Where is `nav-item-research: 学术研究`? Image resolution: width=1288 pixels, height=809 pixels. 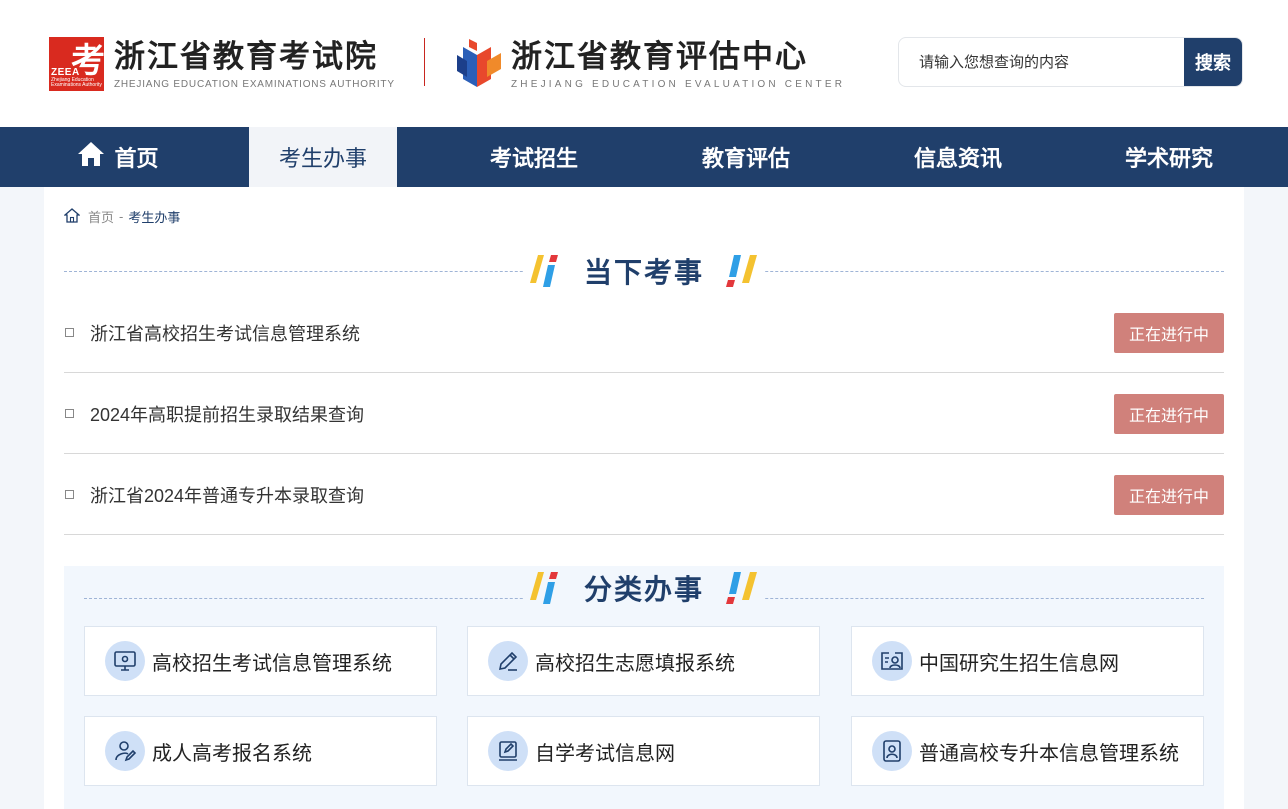
nav-item-research: 学术研究 is located at coordinates (1169, 157).